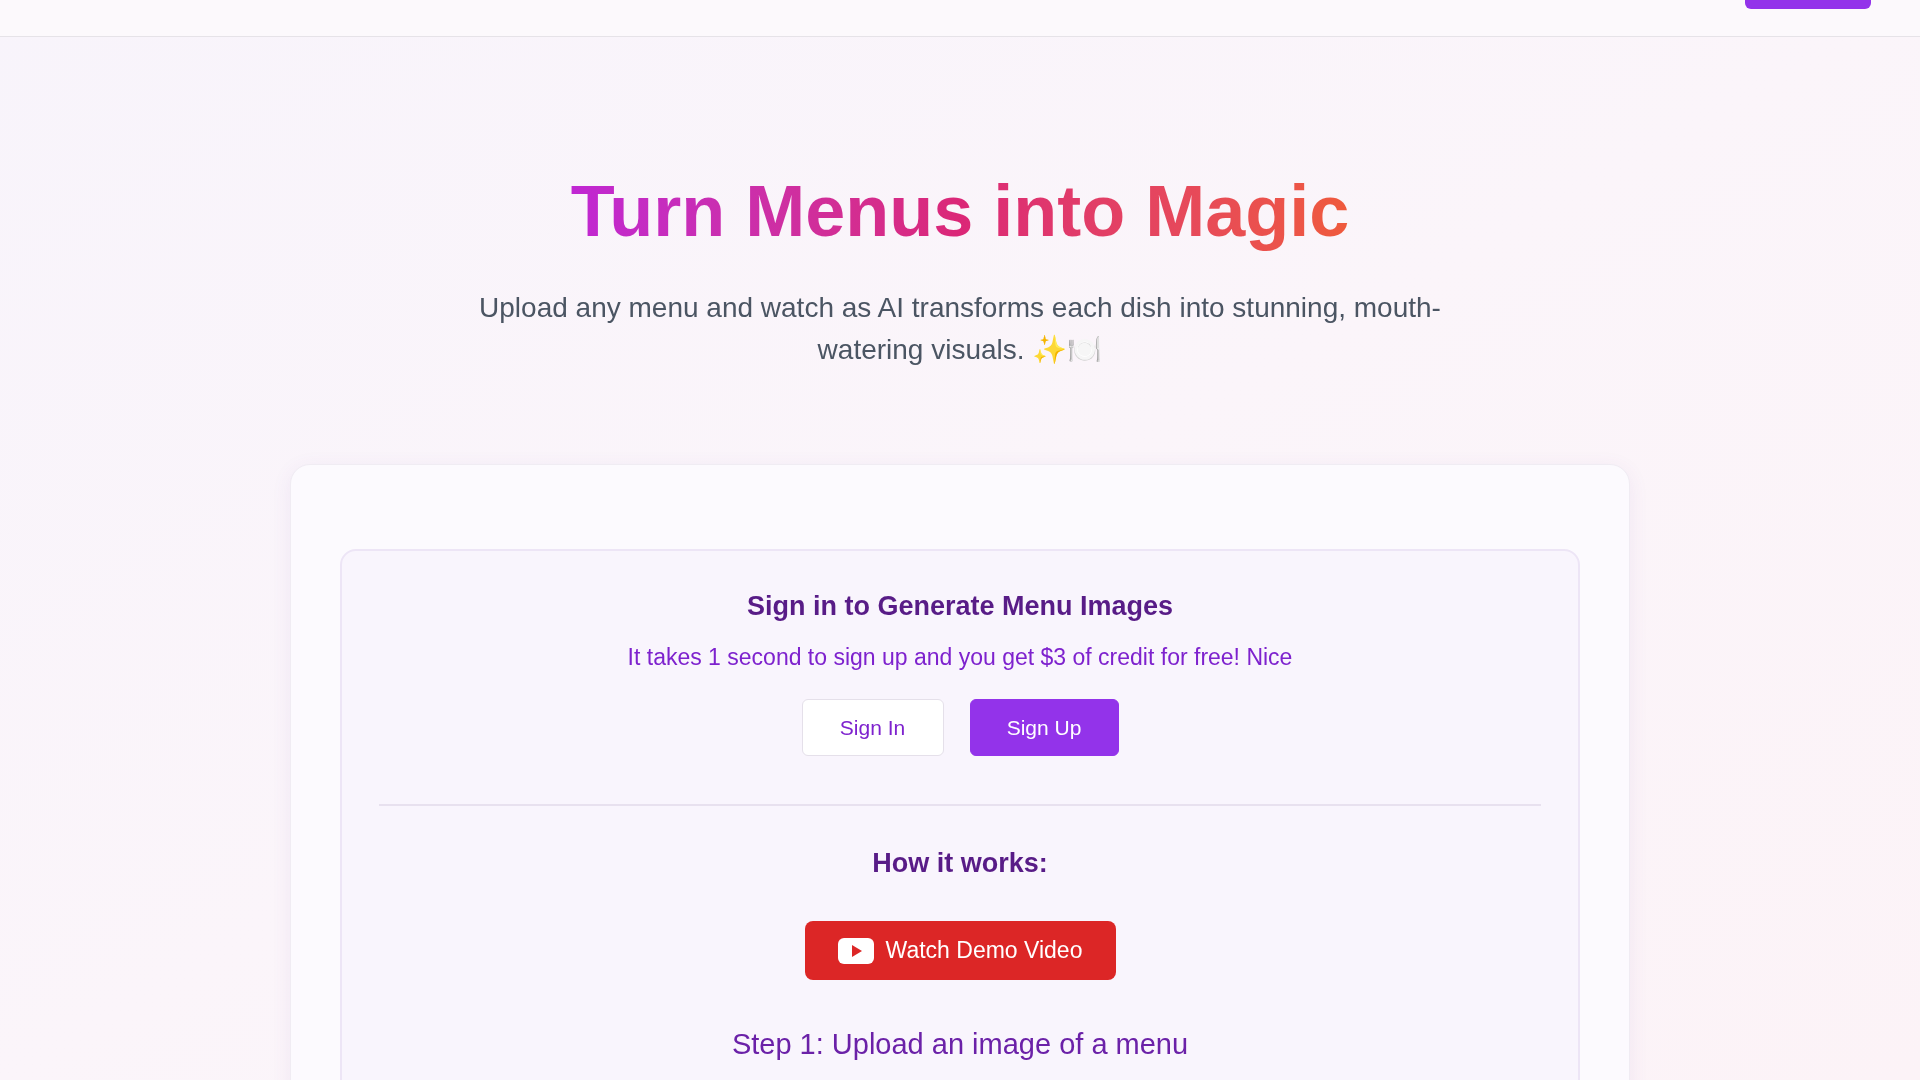  What do you see at coordinates (960, 863) in the screenshot?
I see `how-heading: How it works:` at bounding box center [960, 863].